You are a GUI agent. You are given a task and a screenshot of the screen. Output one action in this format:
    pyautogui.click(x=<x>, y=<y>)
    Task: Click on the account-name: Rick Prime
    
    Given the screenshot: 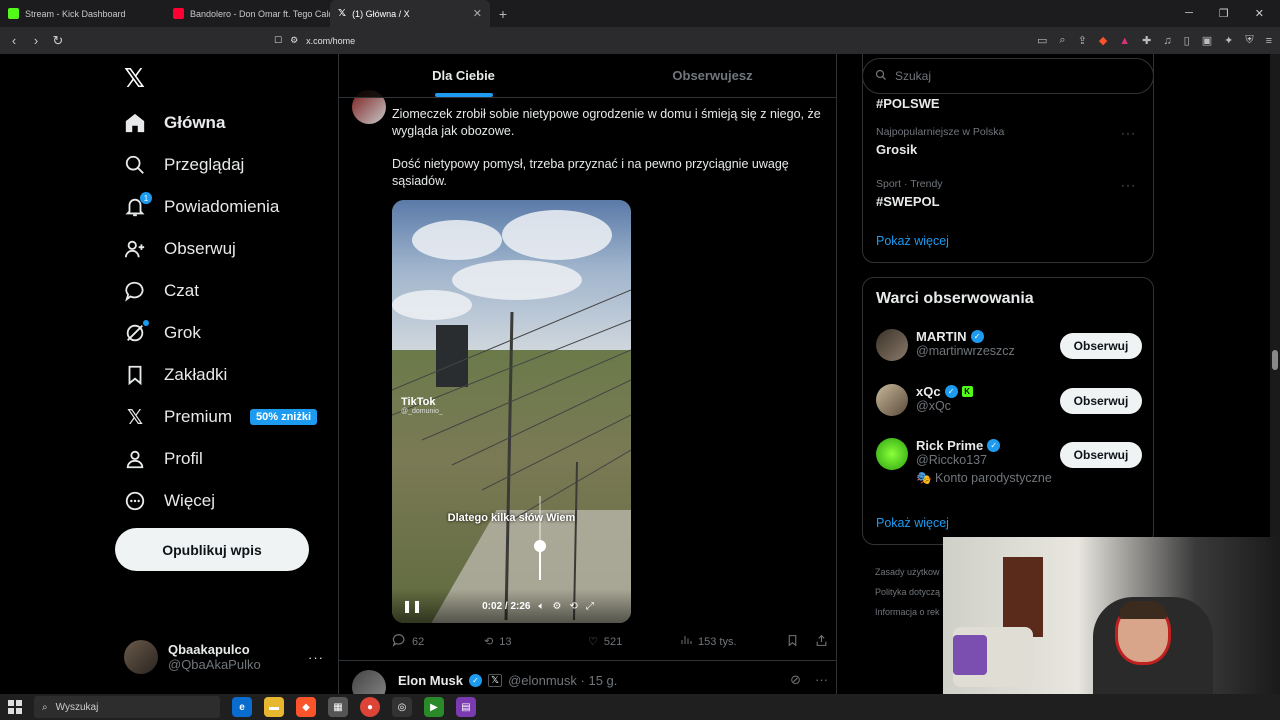 What is the action you would take?
    pyautogui.click(x=950, y=445)
    